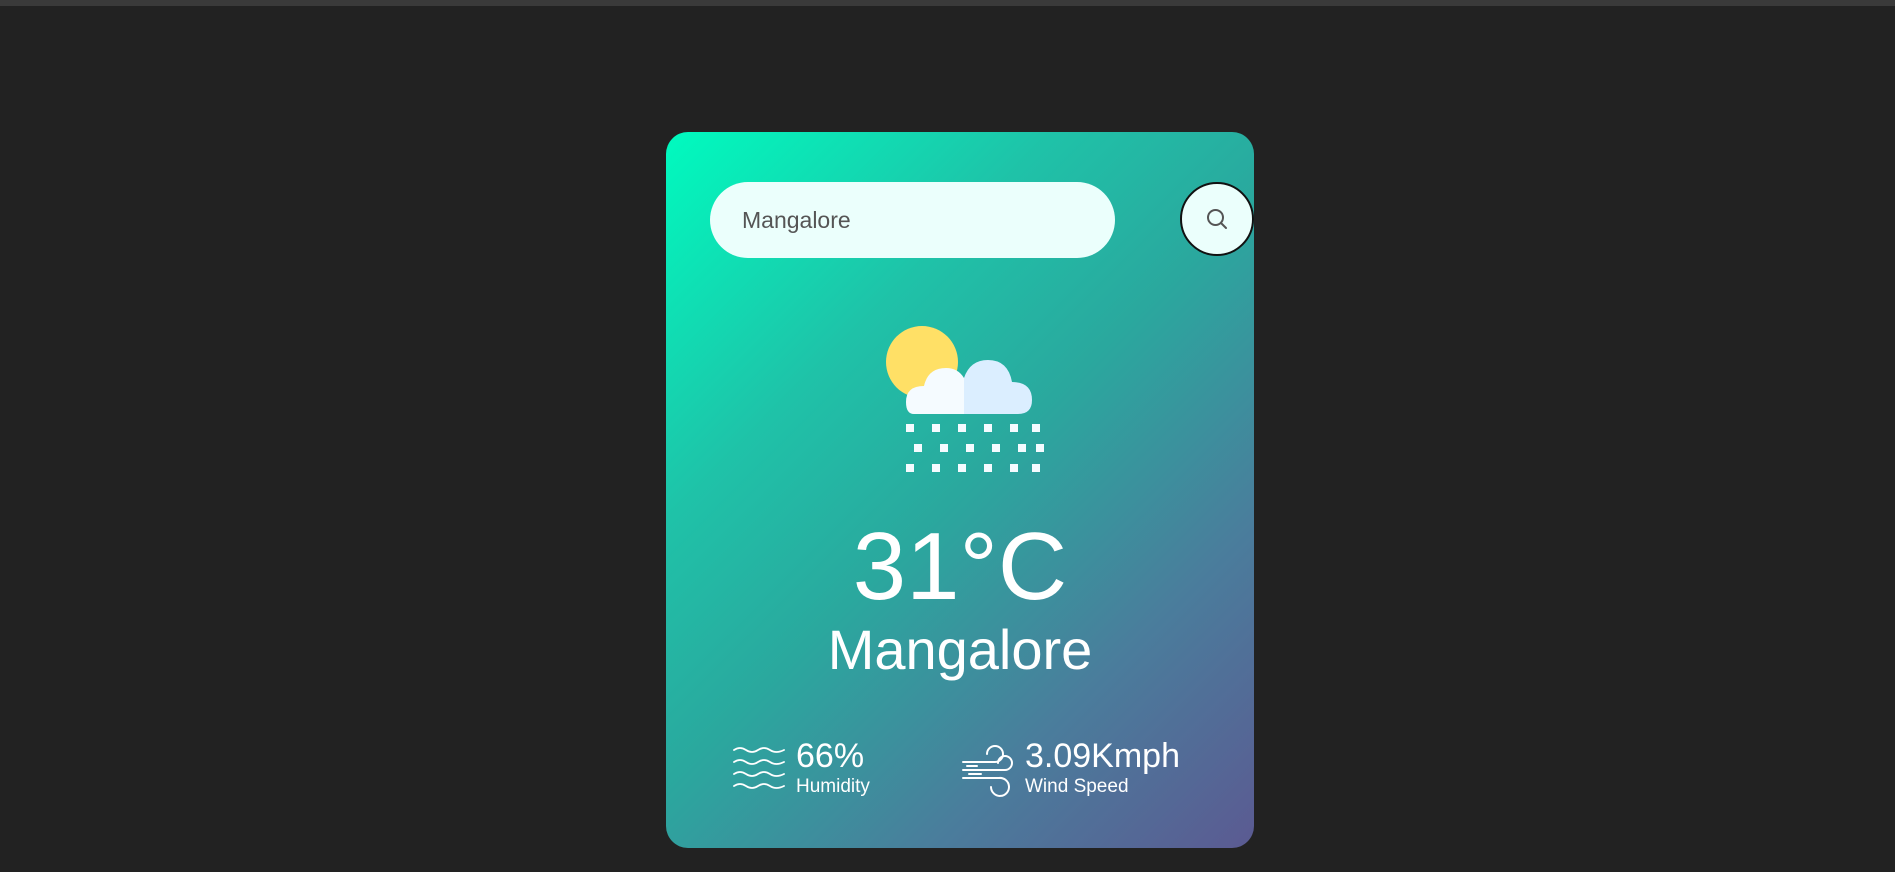 The height and width of the screenshot is (872, 1895). What do you see at coordinates (987, 771) in the screenshot?
I see `wind-icon` at bounding box center [987, 771].